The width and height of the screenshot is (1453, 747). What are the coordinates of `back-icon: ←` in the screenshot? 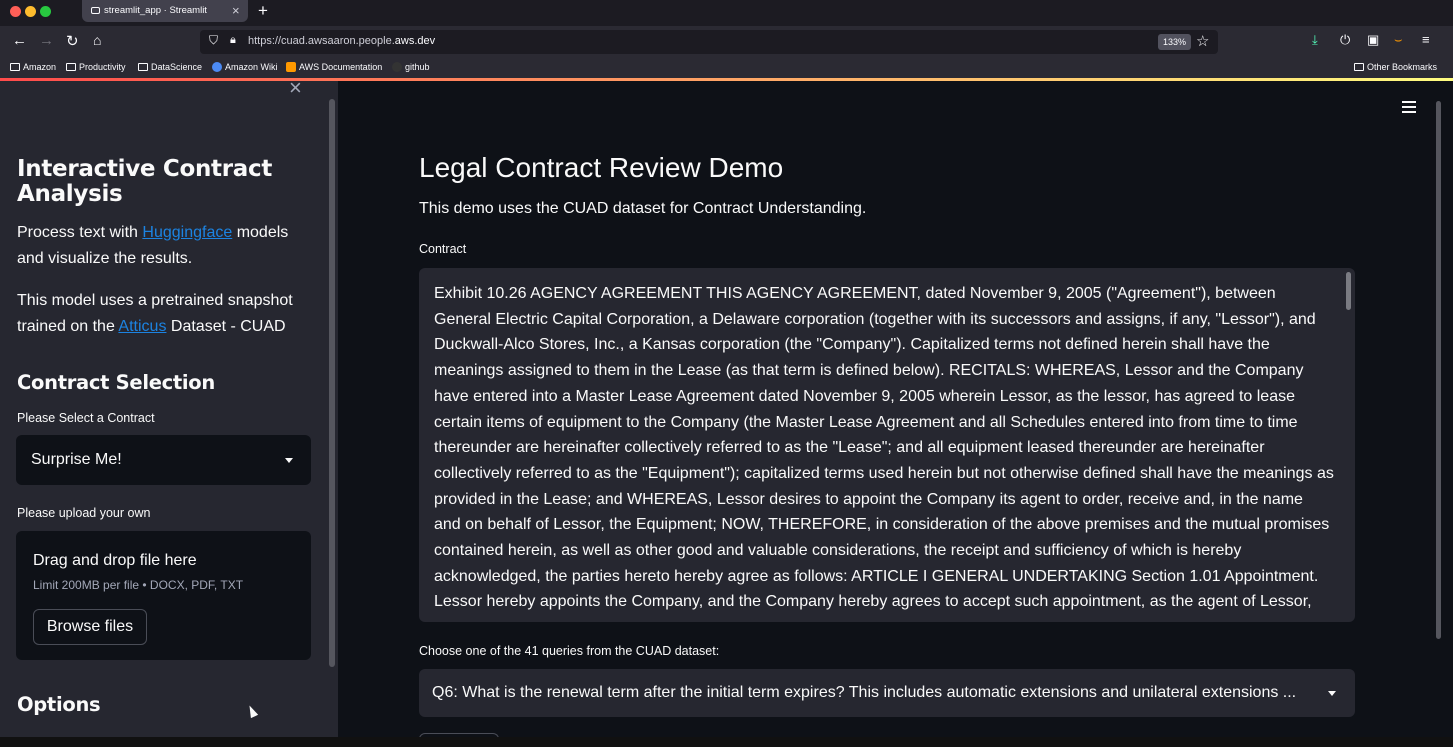 It's located at (19, 40).